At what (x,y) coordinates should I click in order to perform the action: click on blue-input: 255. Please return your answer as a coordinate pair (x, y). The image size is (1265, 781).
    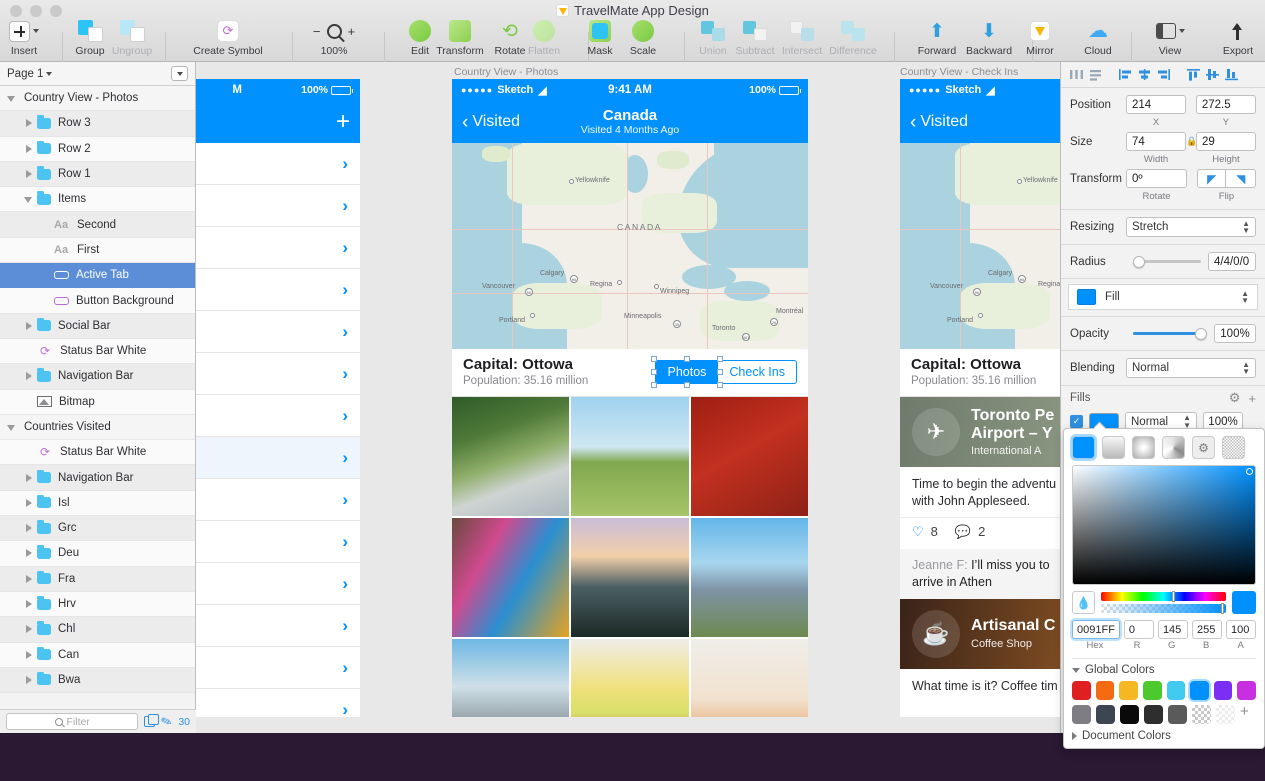
    Looking at the image, I should click on (1206, 629).